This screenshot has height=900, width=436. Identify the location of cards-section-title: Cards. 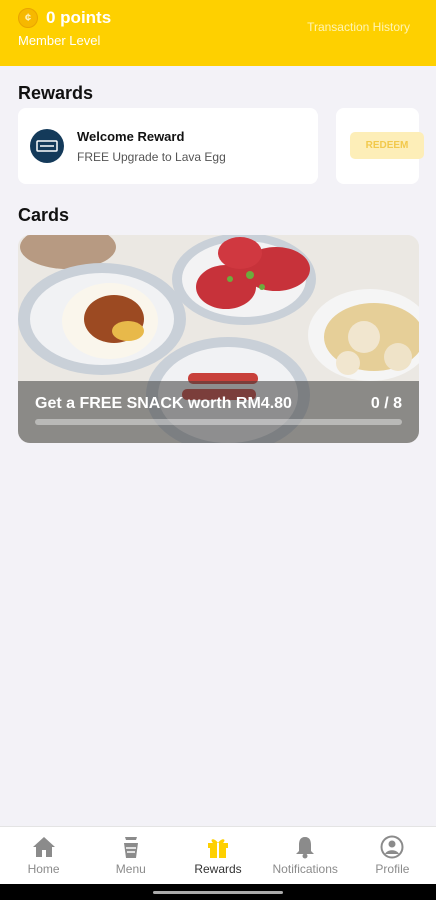
(44, 215).